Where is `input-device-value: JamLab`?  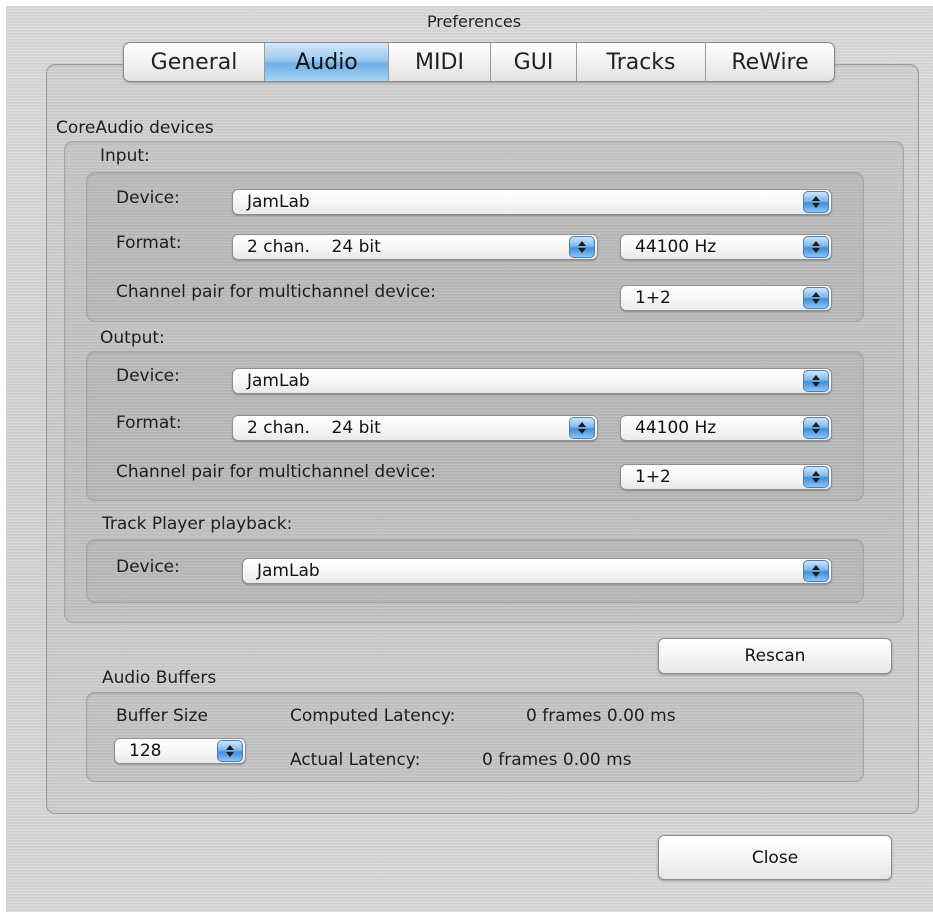 input-device-value: JamLab is located at coordinates (278, 202).